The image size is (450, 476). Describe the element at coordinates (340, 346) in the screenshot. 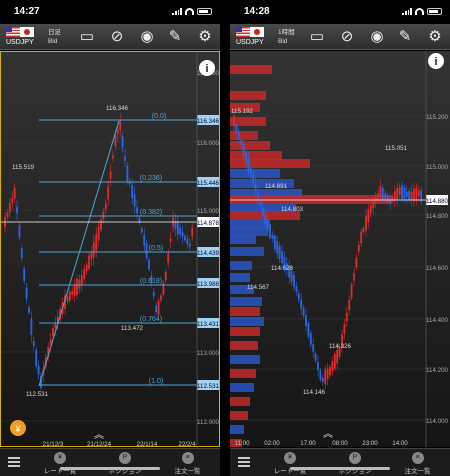

I see `price-annotation: 114.326` at that location.